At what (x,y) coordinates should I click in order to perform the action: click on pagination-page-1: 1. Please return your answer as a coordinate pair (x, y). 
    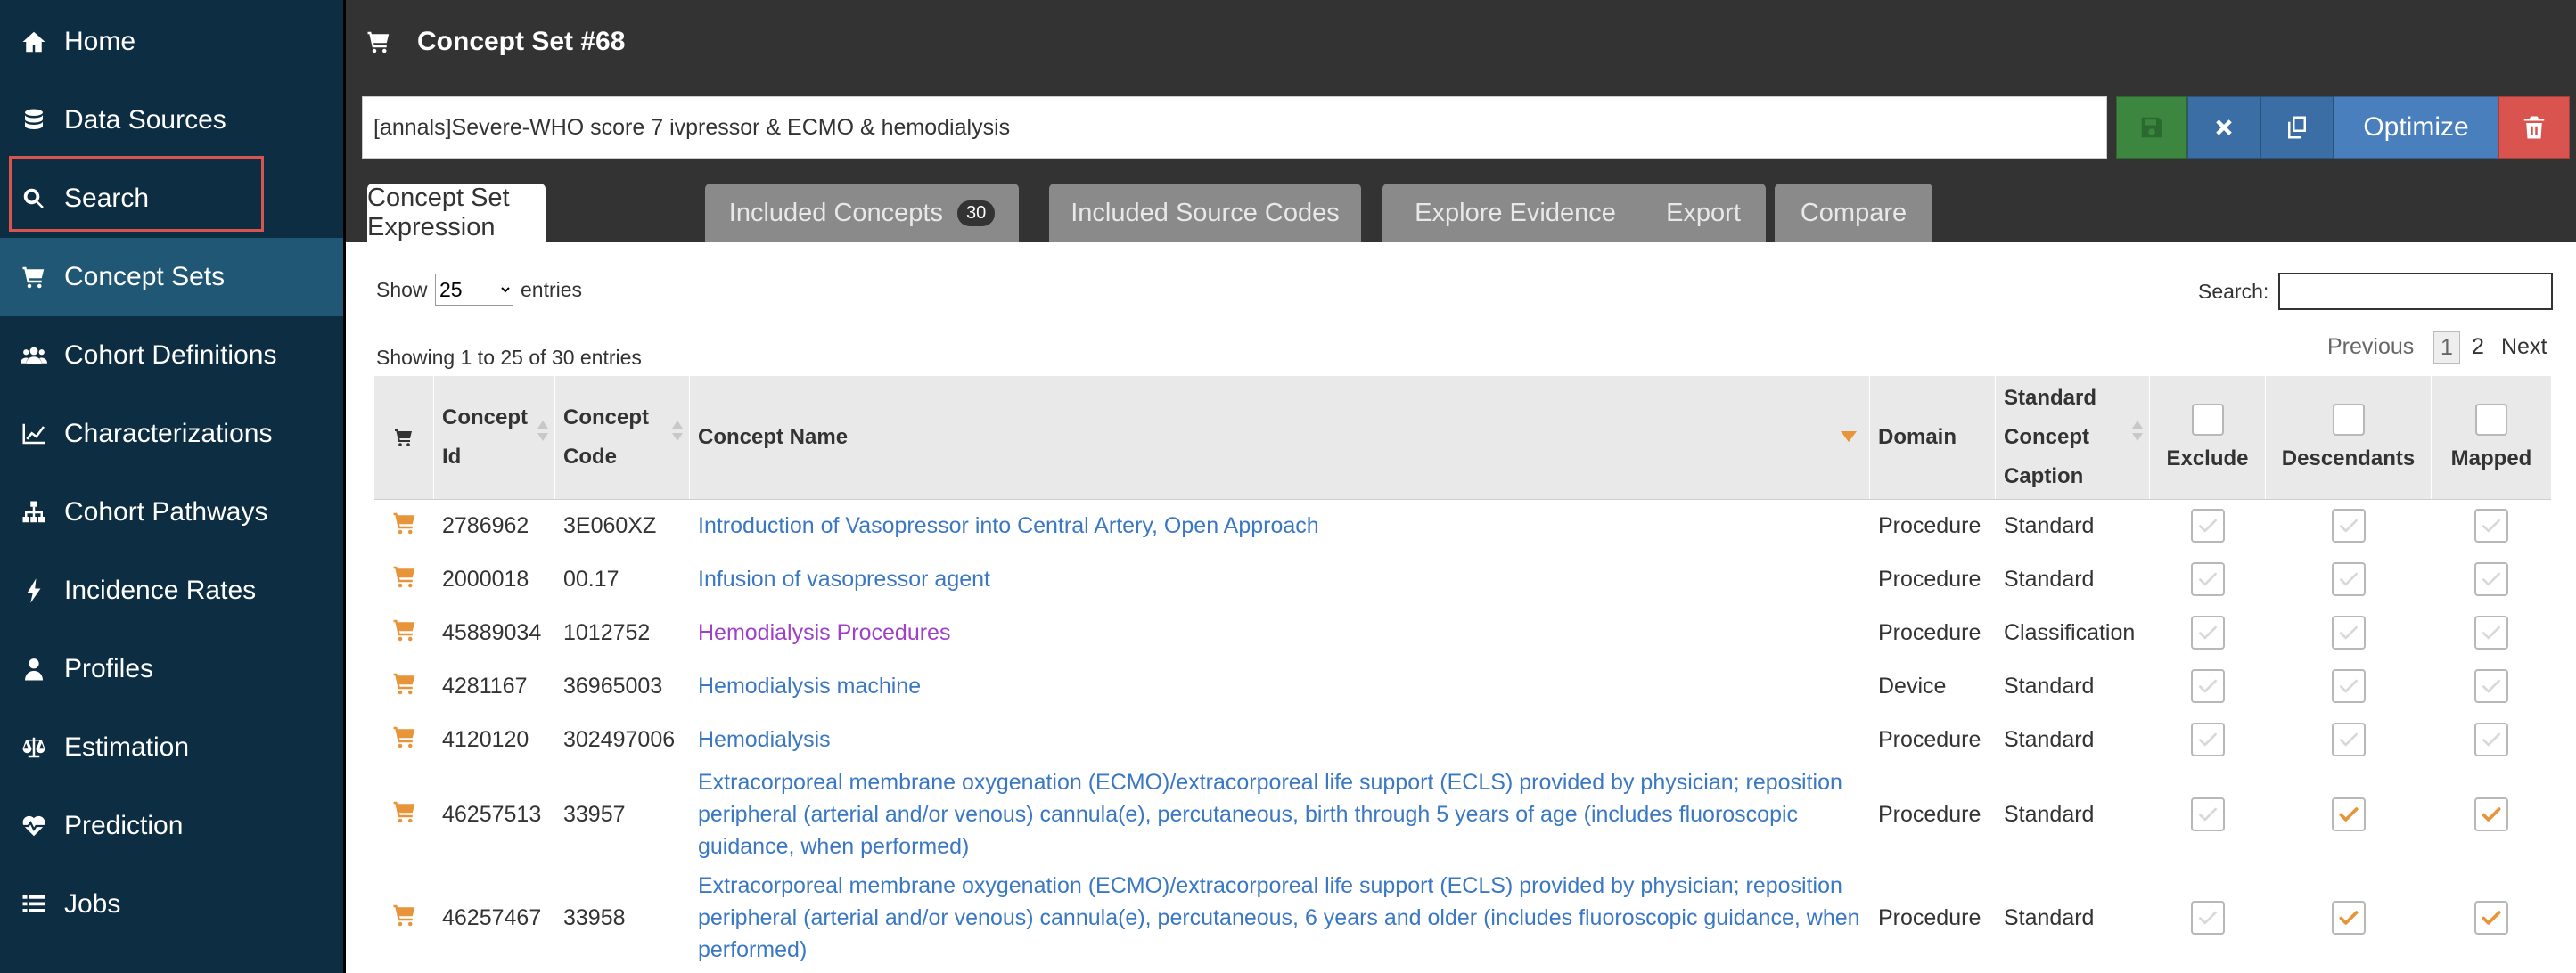
    Looking at the image, I should click on (2446, 347).